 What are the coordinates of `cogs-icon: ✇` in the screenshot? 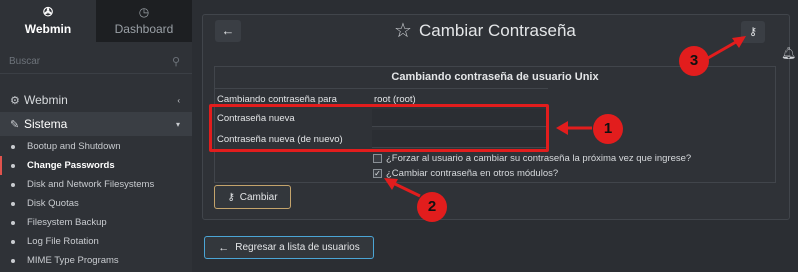 It's located at (48, 12).